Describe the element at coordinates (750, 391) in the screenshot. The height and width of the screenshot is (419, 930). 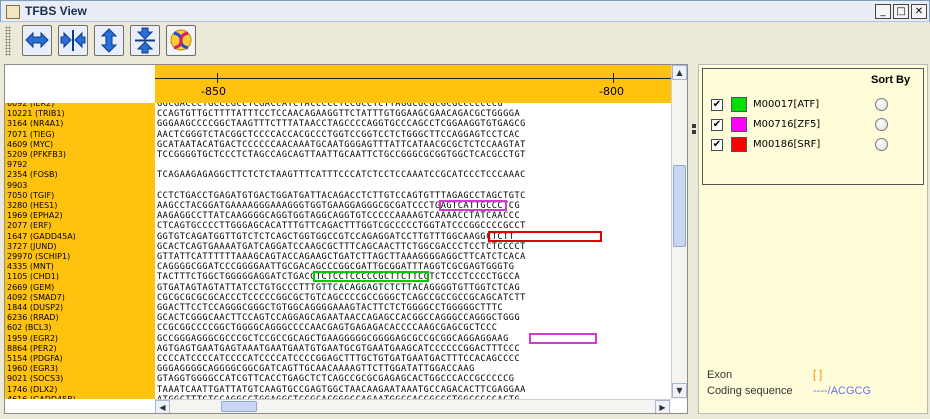
I see `coding-sequence-label: Coding sequence` at that location.